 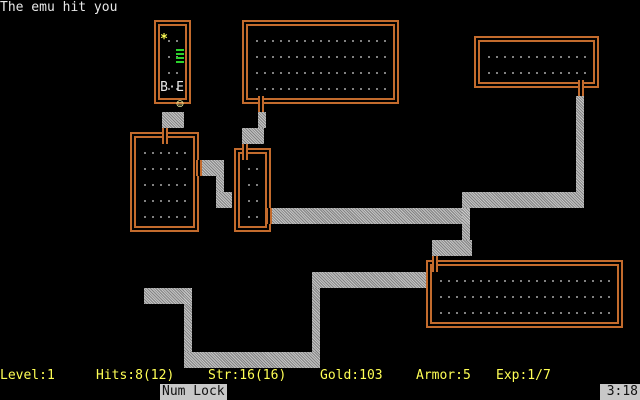 I want to click on room-top-center, so click(x=320, y=62).